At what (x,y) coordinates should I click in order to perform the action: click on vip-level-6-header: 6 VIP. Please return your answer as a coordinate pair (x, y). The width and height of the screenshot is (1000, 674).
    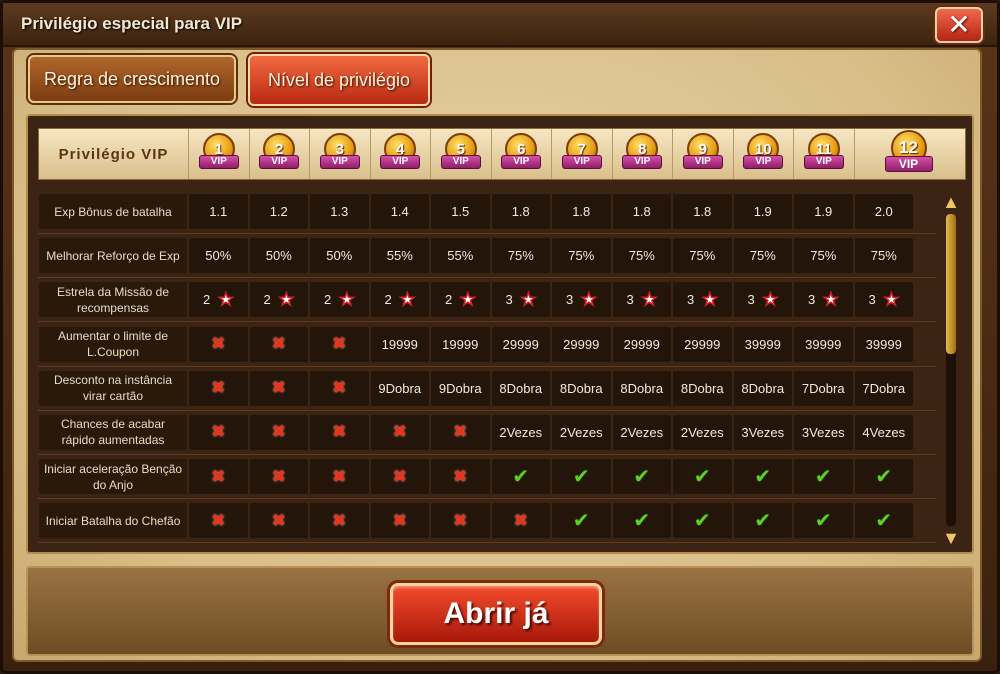
    Looking at the image, I should click on (522, 154).